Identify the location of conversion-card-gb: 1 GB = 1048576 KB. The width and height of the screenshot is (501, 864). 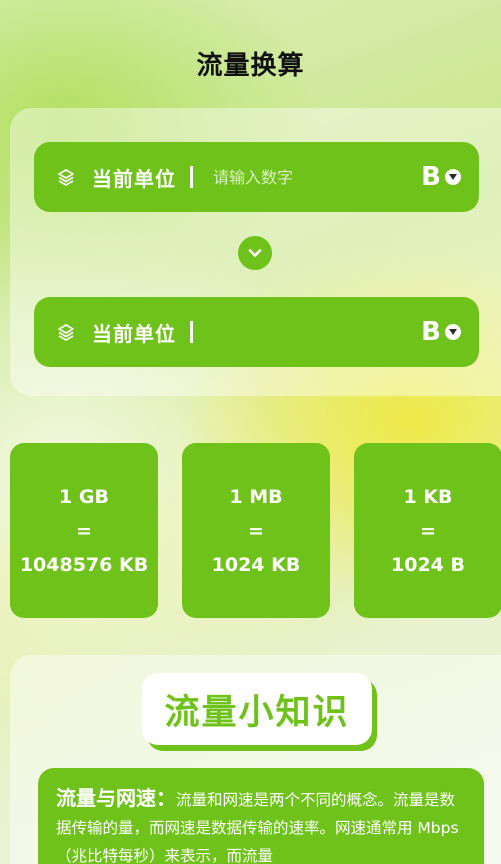
(84, 530).